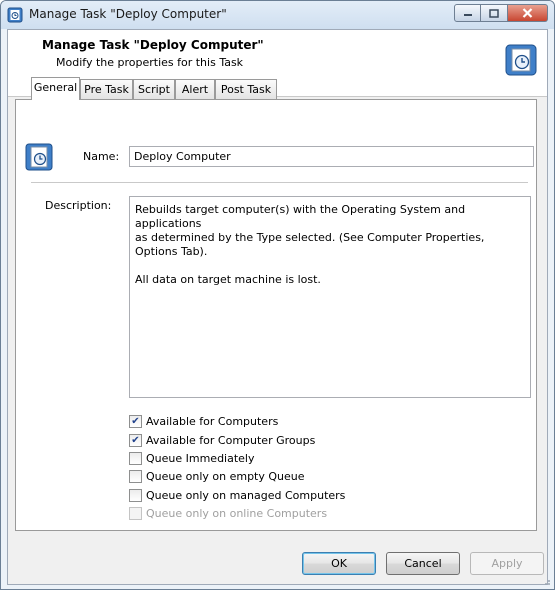  What do you see at coordinates (128, 14) in the screenshot?
I see `window-title: Manage Task "Deploy Computer"` at bounding box center [128, 14].